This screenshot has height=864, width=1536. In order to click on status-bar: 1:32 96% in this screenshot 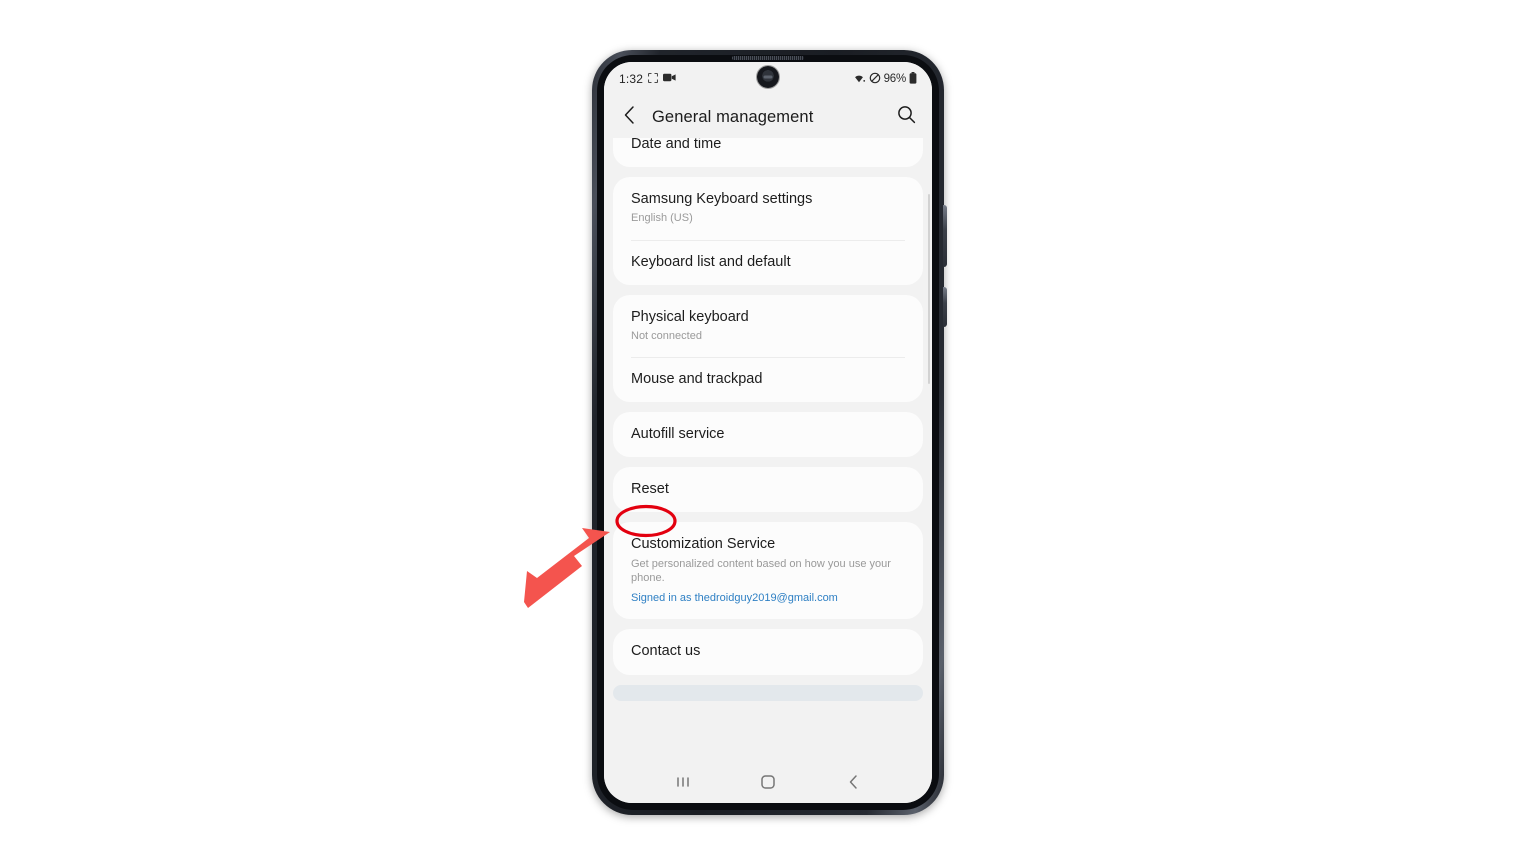, I will do `click(768, 79)`.